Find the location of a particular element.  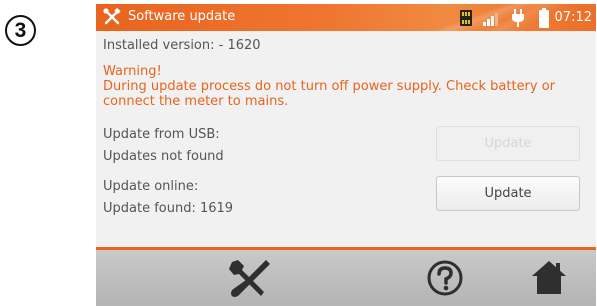

power-plug-icon is located at coordinates (517, 17).